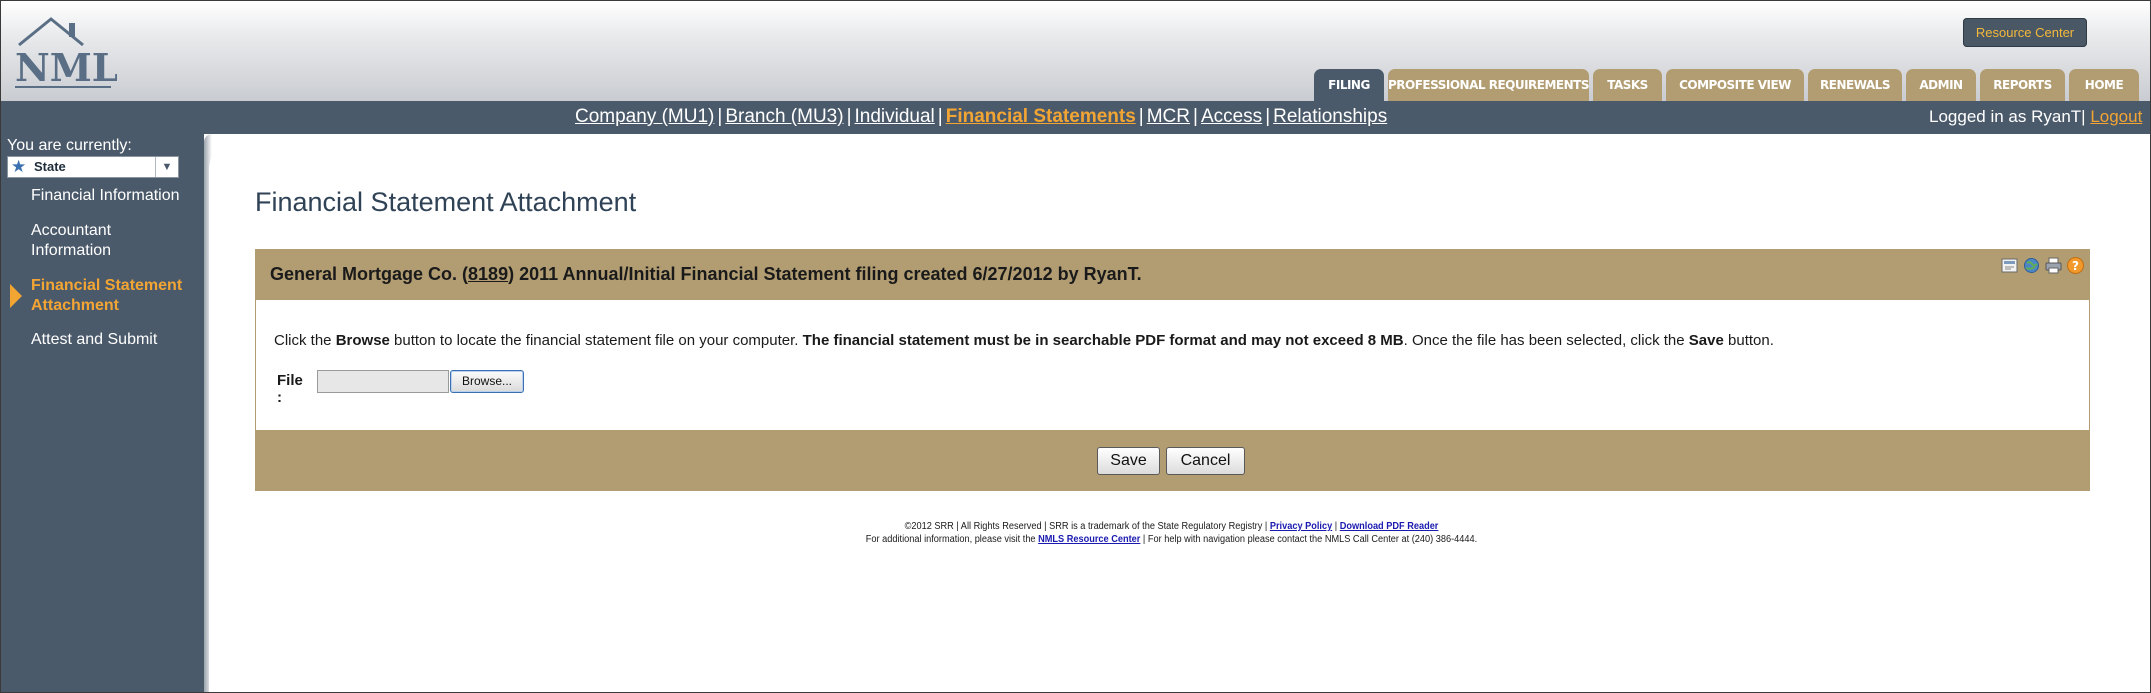 Image resolution: width=2151 pixels, height=693 pixels. I want to click on tab-composite-view: COMPOSITE VIEW, so click(1735, 85).